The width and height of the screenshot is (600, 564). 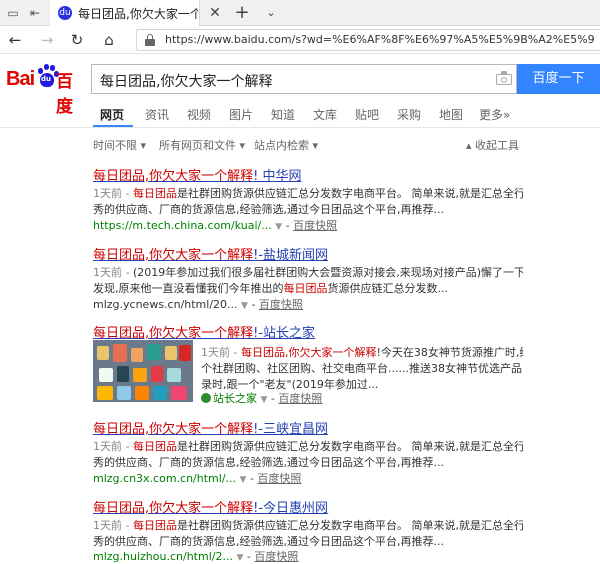 I want to click on result-title-link: 每日团品,你欠大家一个解释!-站长之家, so click(x=204, y=331).